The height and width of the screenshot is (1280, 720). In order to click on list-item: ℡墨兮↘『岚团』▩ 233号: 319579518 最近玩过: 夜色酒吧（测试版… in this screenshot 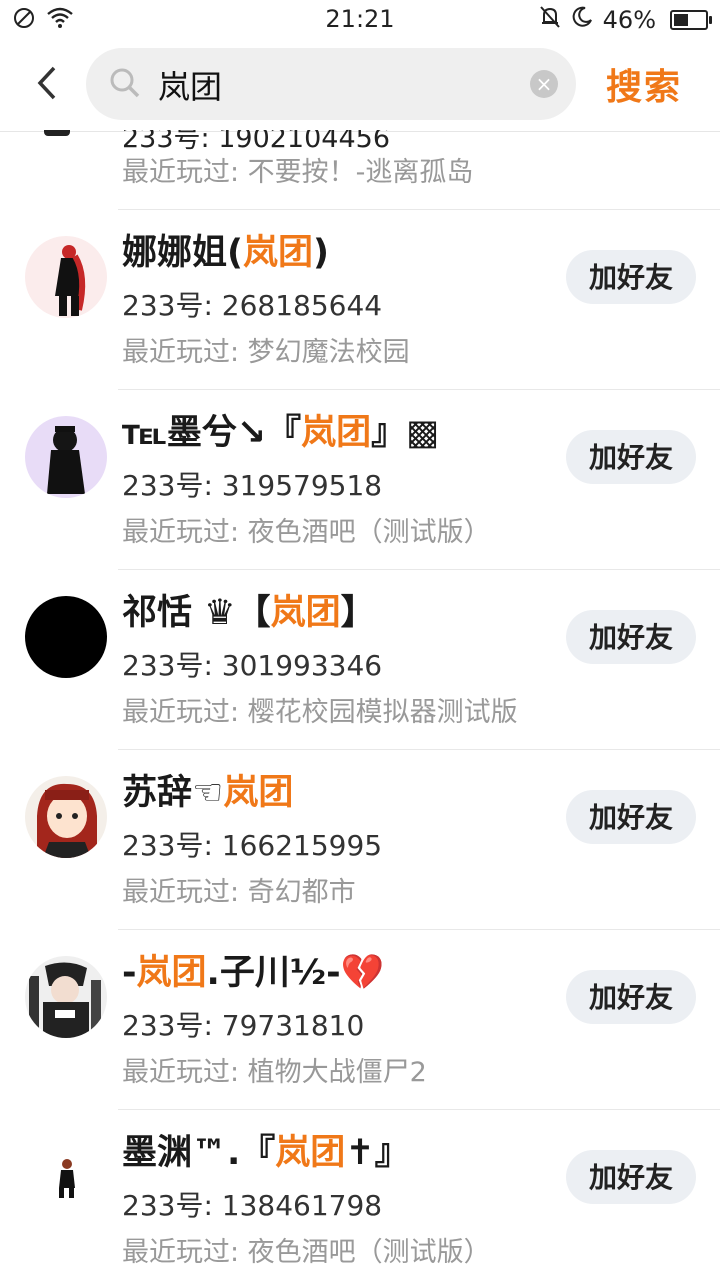, I will do `click(360, 480)`.